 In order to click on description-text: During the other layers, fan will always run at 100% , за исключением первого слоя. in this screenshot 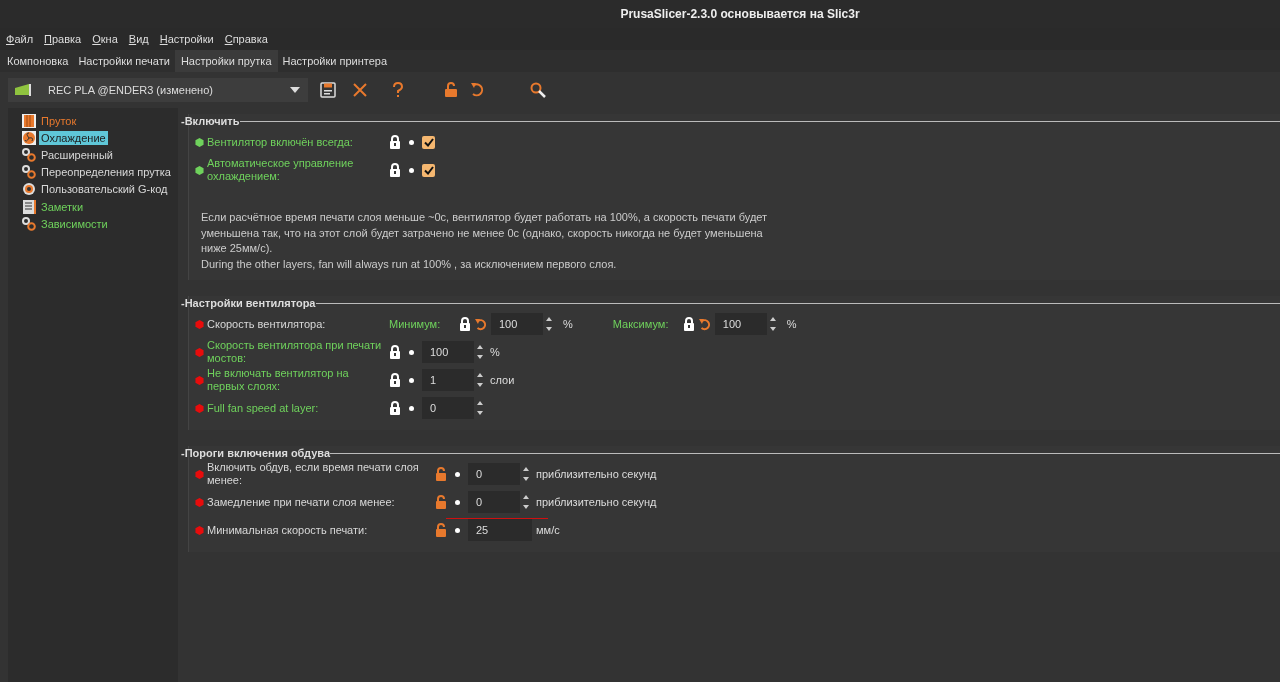, I will do `click(409, 264)`.